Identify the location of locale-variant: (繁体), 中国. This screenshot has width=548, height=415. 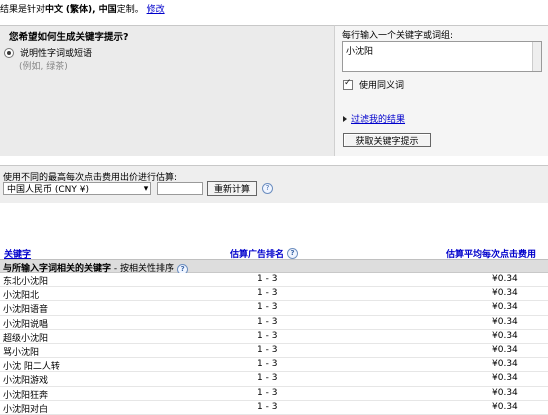
(91, 10).